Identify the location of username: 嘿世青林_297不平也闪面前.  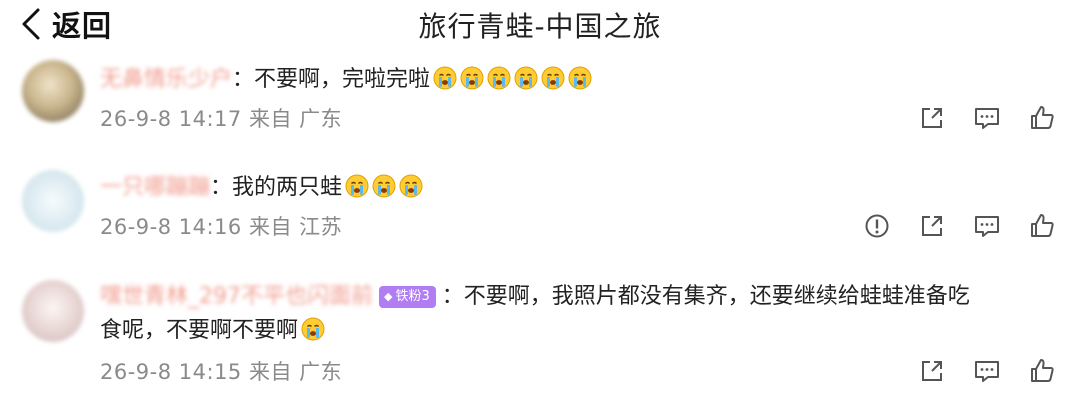
(236, 296).